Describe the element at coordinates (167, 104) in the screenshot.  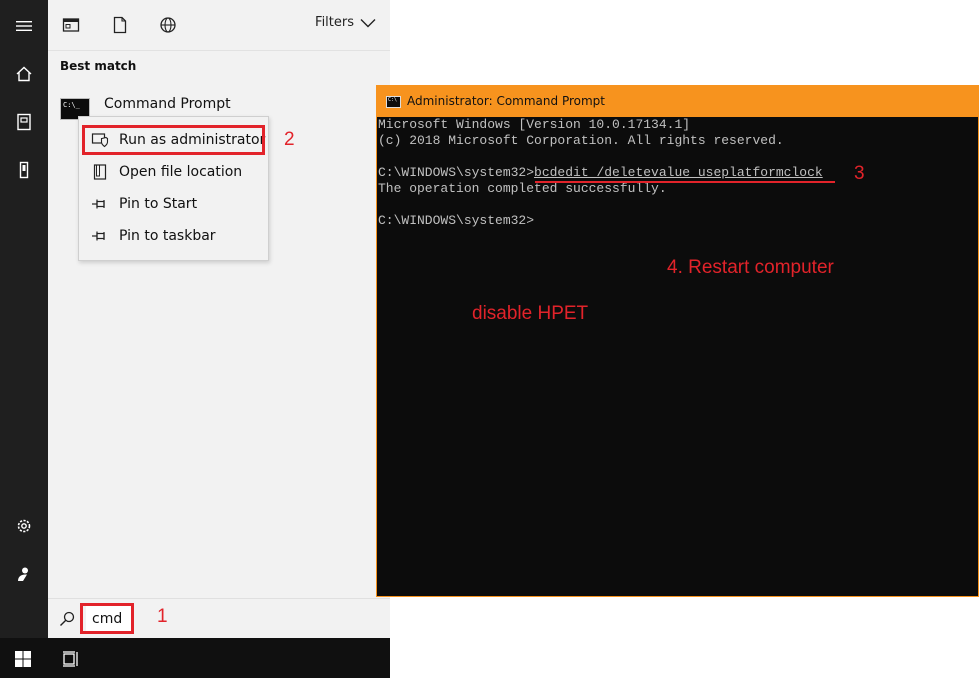
I see `result-title: Command Prompt` at that location.